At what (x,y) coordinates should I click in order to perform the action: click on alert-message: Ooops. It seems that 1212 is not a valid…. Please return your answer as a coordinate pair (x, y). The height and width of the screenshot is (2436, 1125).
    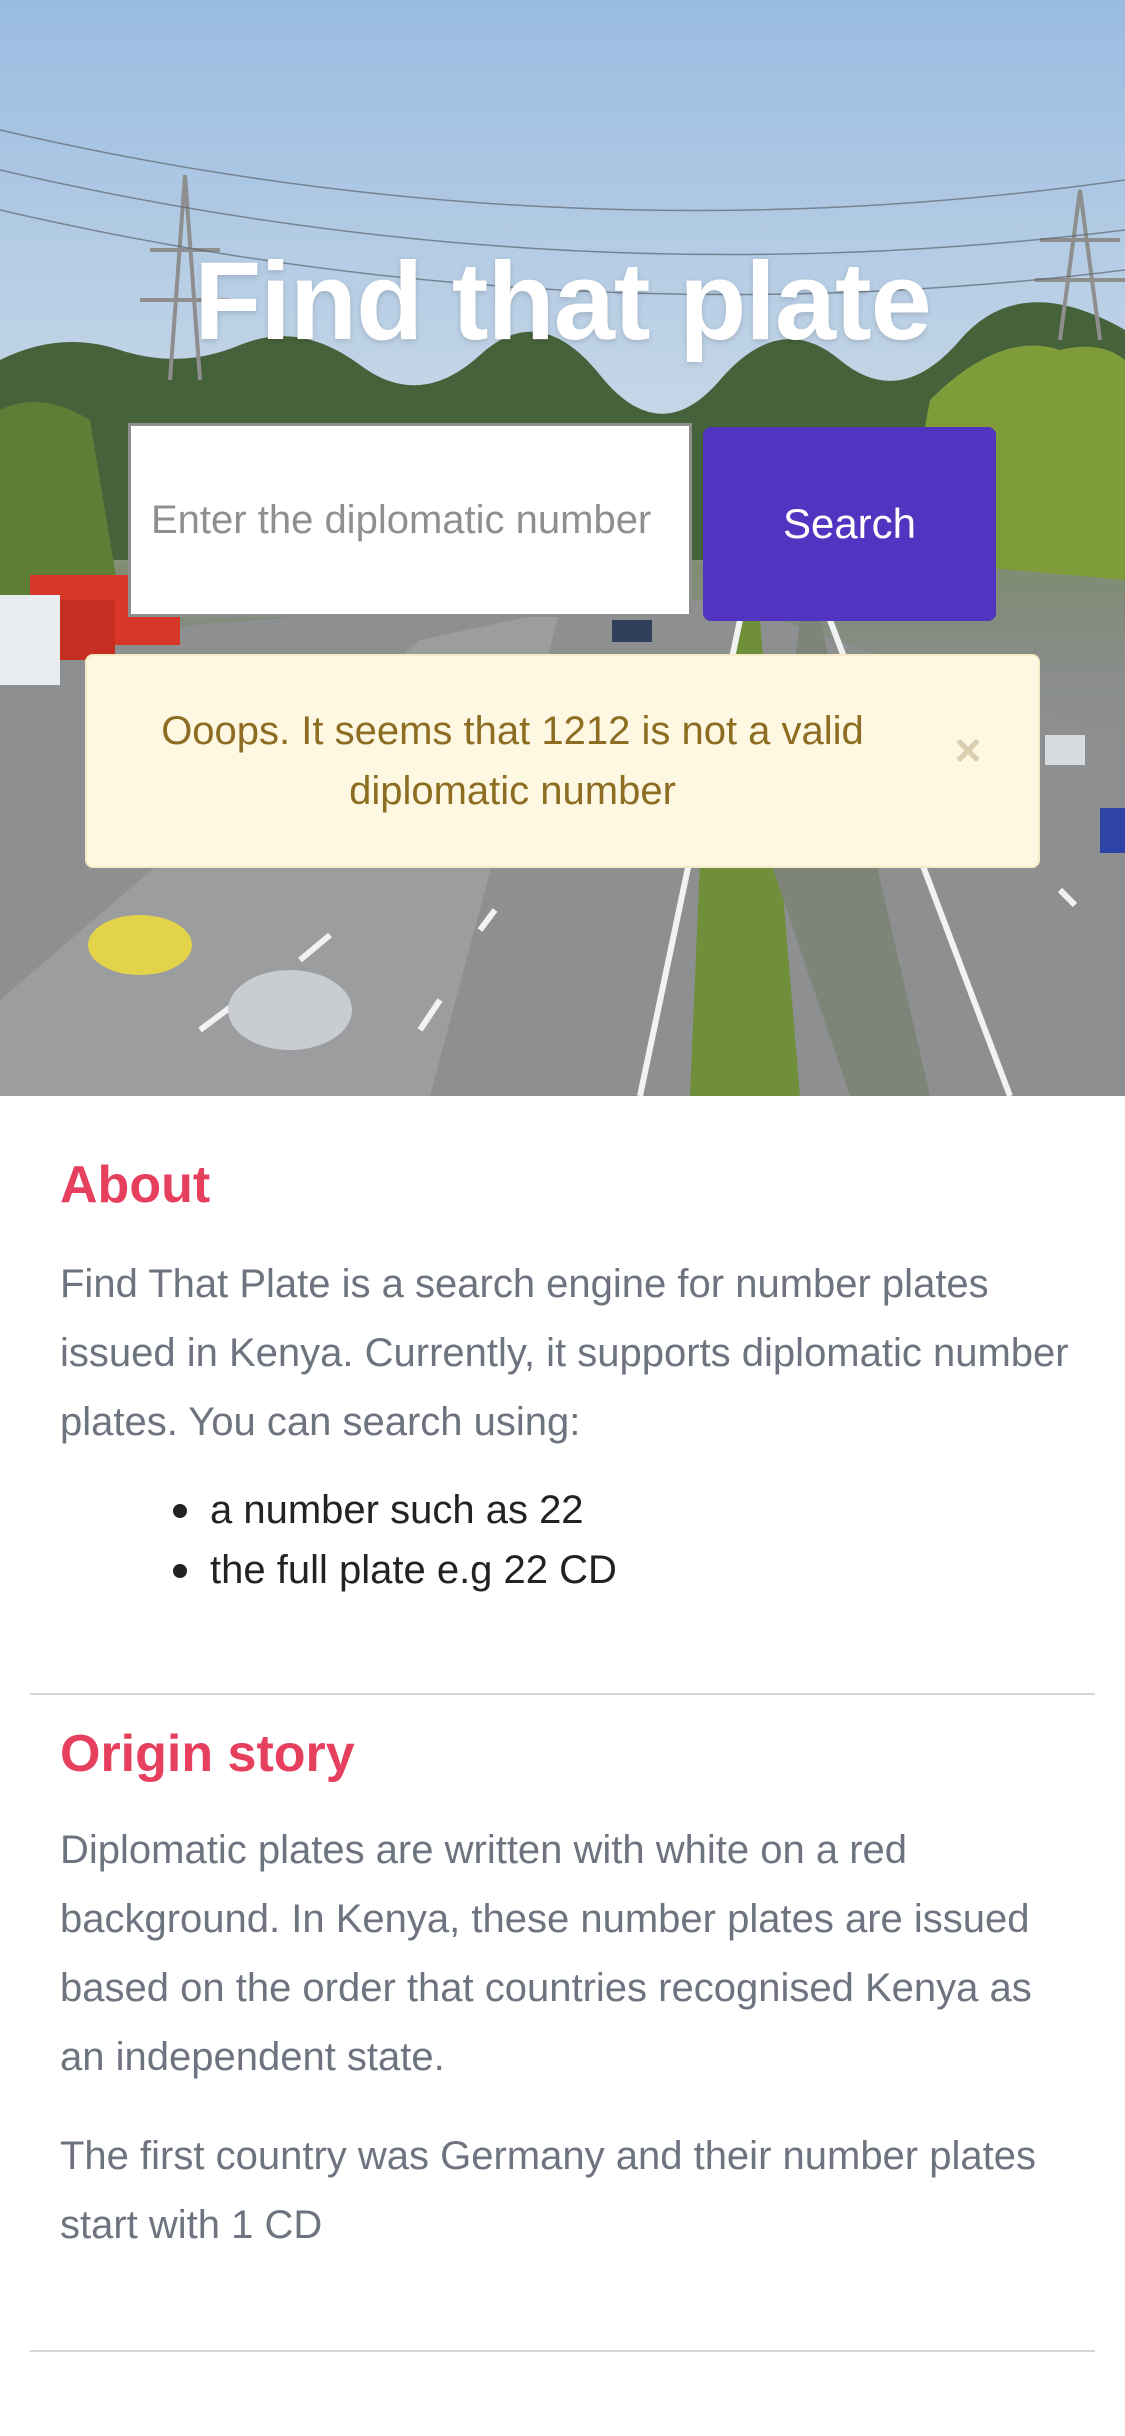
    Looking at the image, I should click on (512, 761).